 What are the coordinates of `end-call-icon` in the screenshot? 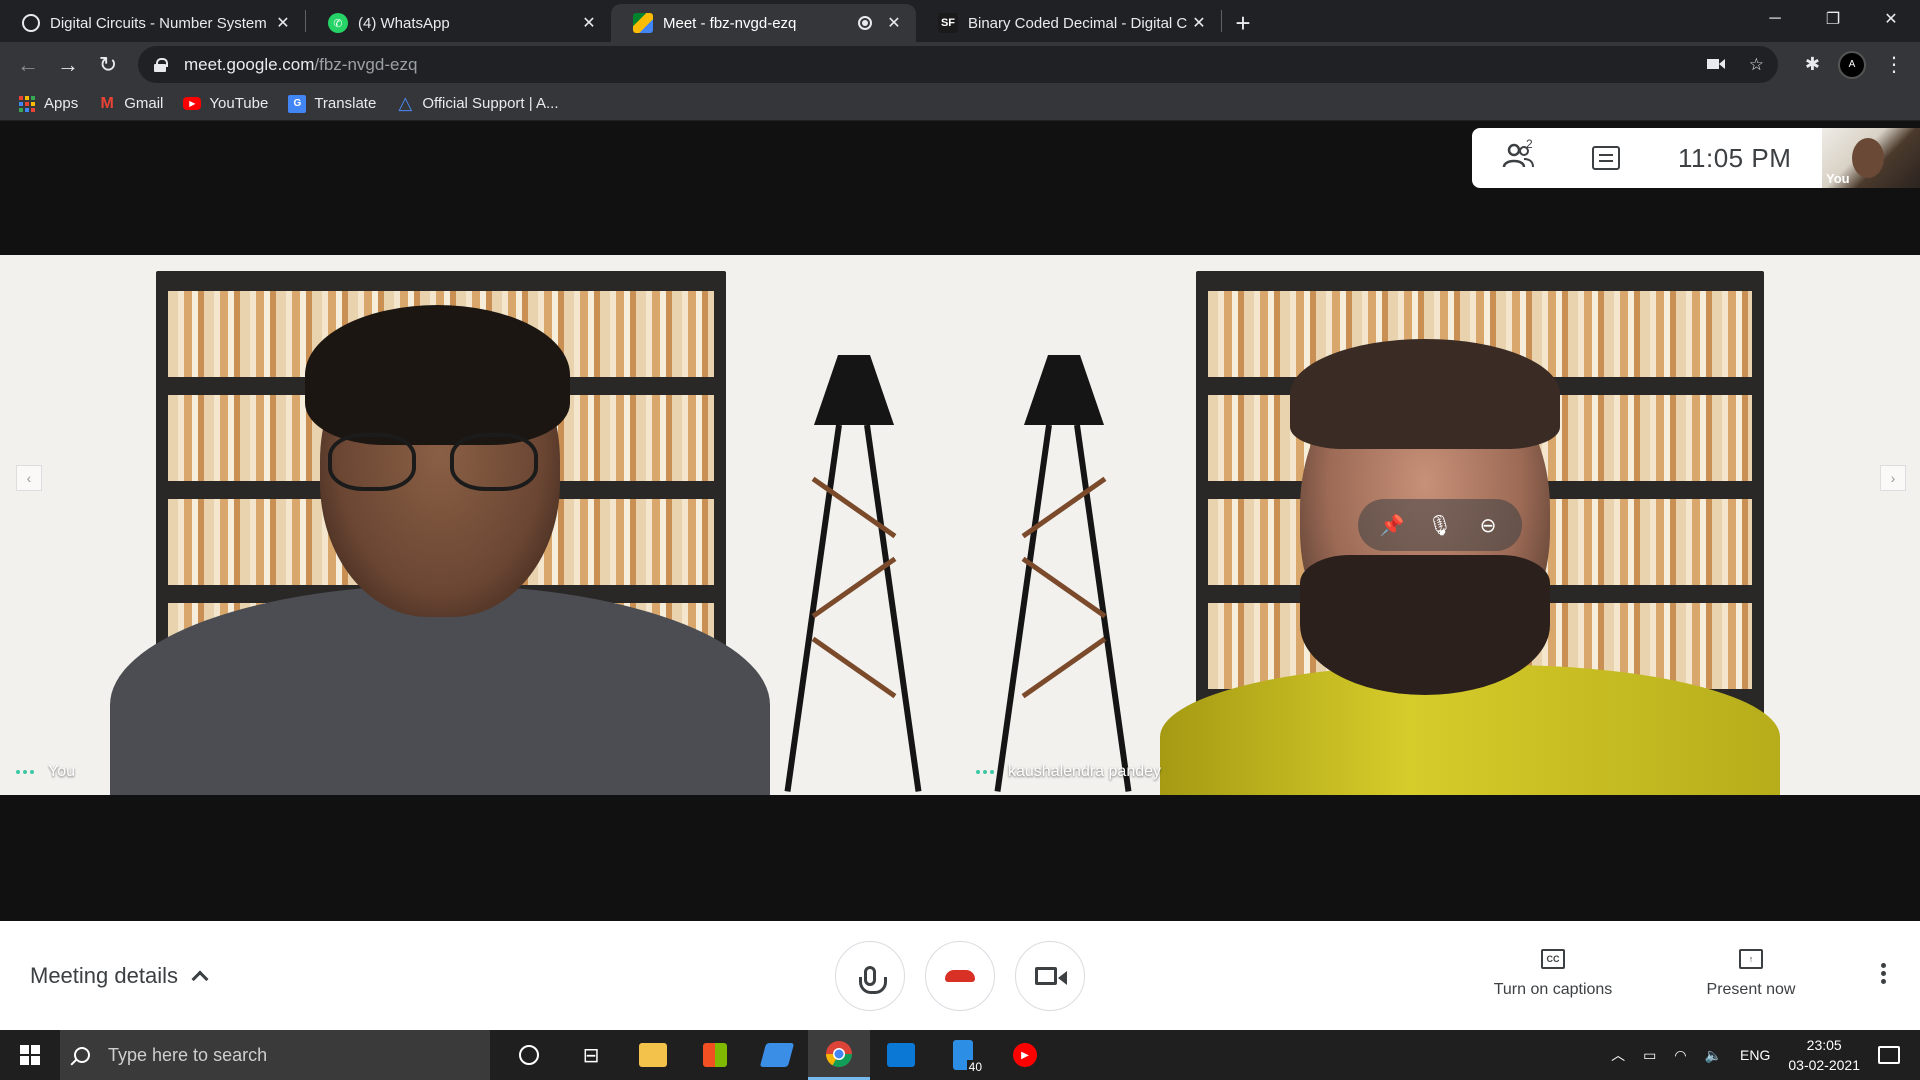 It's located at (960, 976).